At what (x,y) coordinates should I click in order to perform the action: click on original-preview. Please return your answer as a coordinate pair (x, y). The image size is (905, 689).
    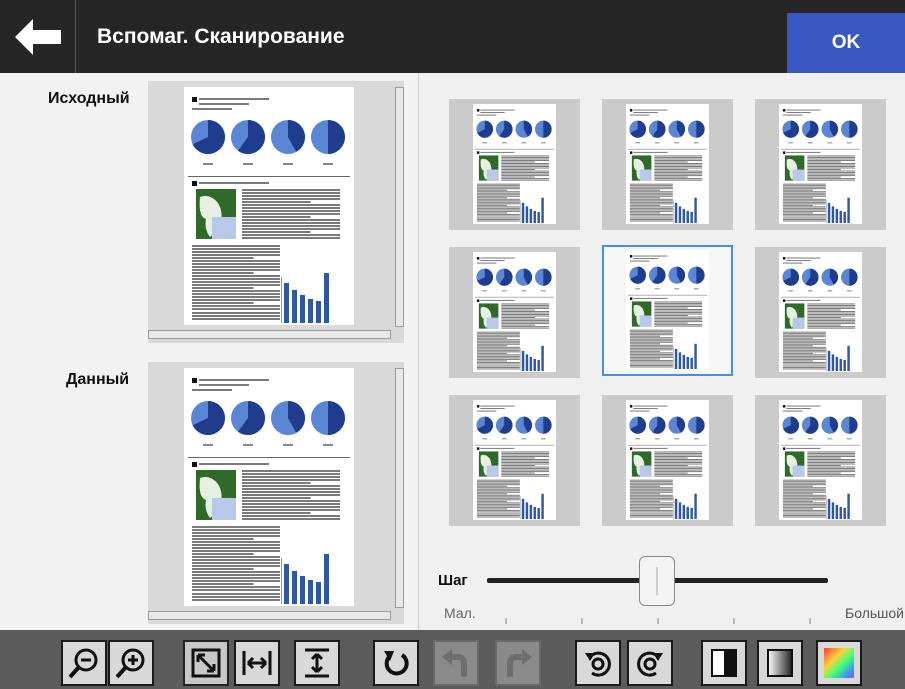
    Looking at the image, I should click on (276, 212).